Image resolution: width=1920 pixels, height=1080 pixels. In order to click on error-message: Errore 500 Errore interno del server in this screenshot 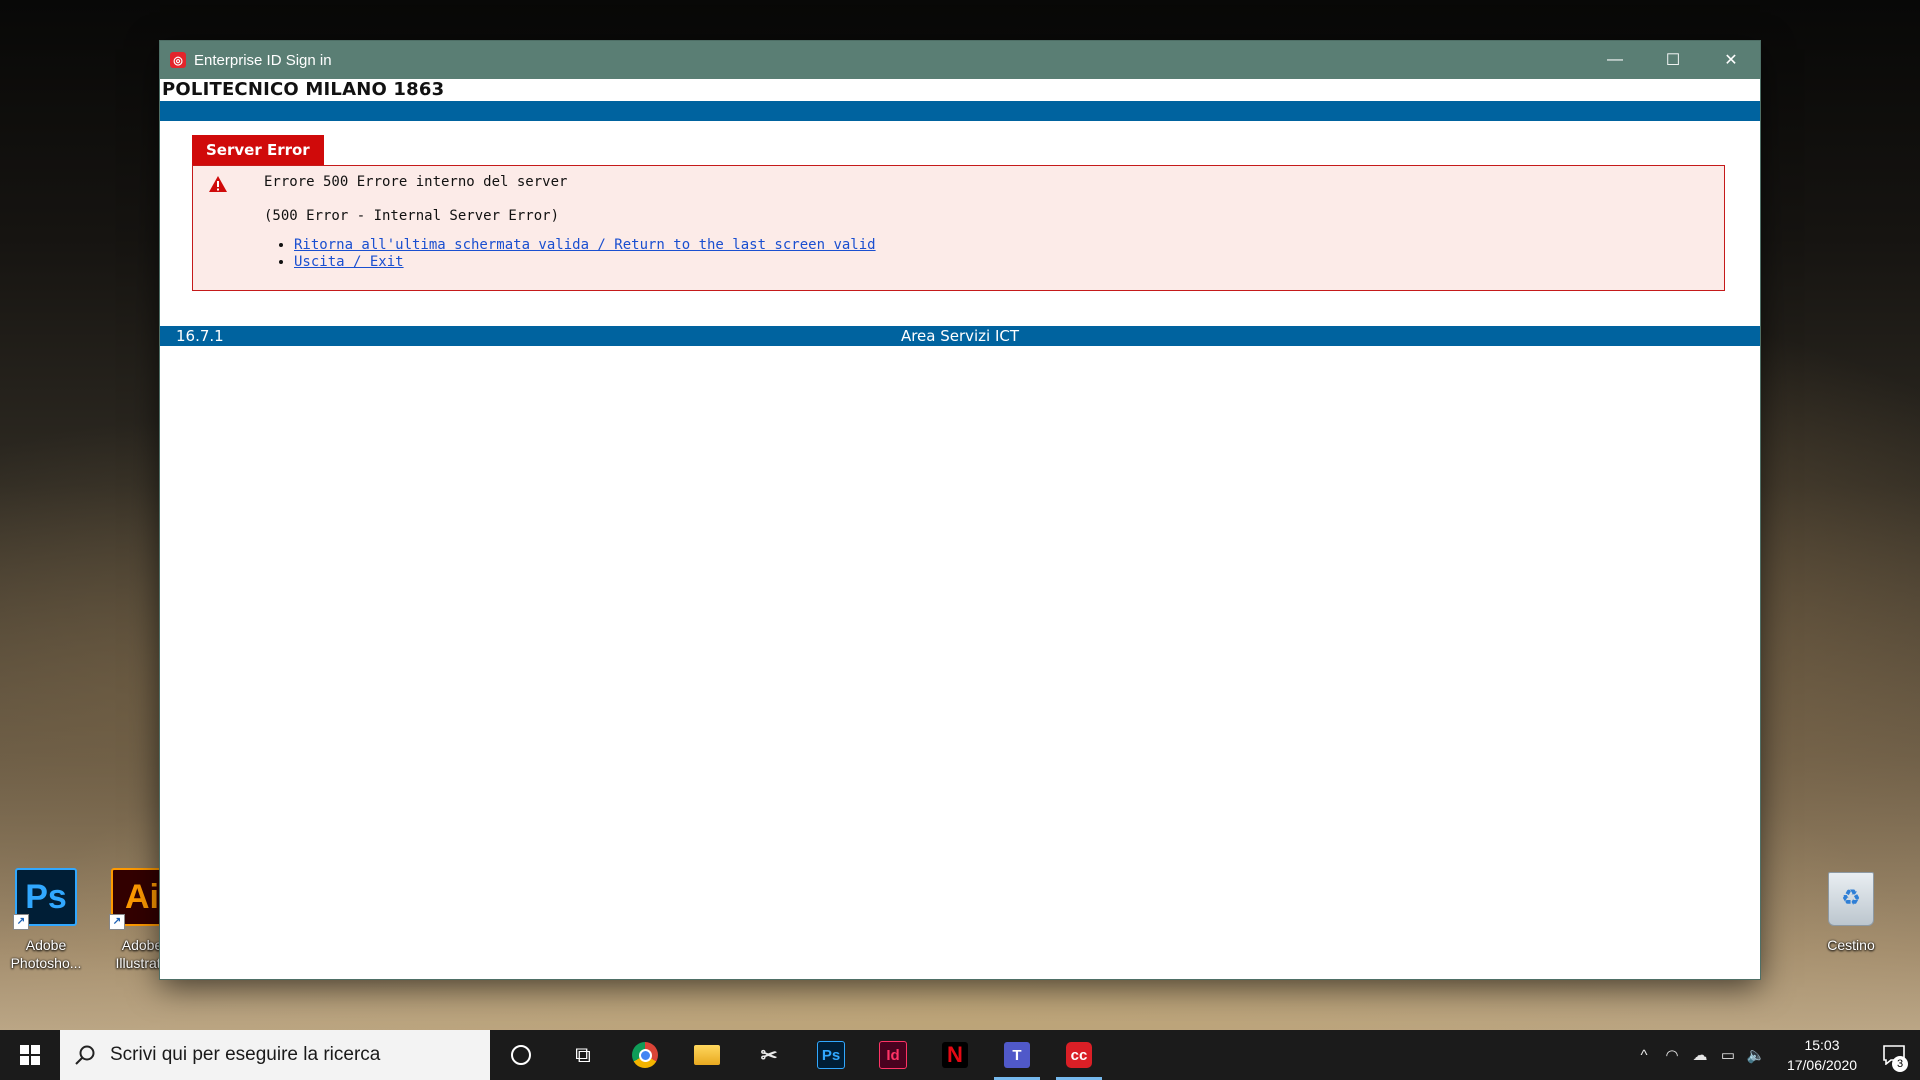, I will do `click(416, 182)`.